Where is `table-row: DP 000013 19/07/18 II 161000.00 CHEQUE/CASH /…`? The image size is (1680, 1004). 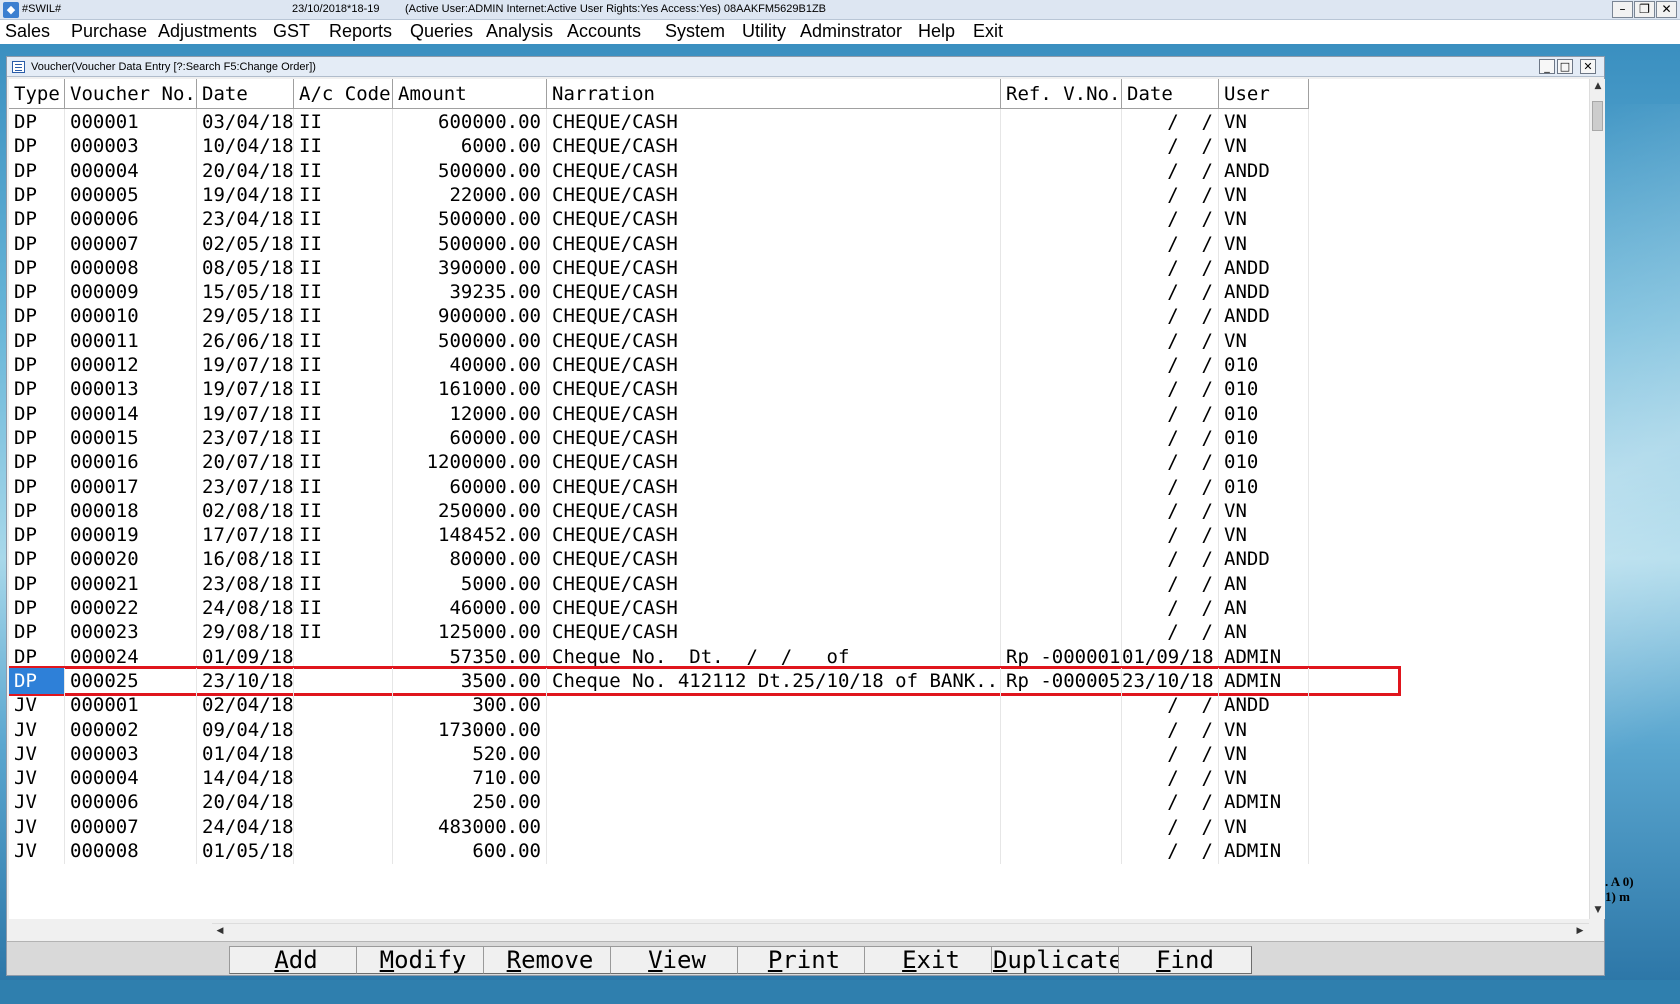
table-row: DP 000013 19/07/18 II 161000.00 CHEQUE/CASH /… is located at coordinates (704, 389).